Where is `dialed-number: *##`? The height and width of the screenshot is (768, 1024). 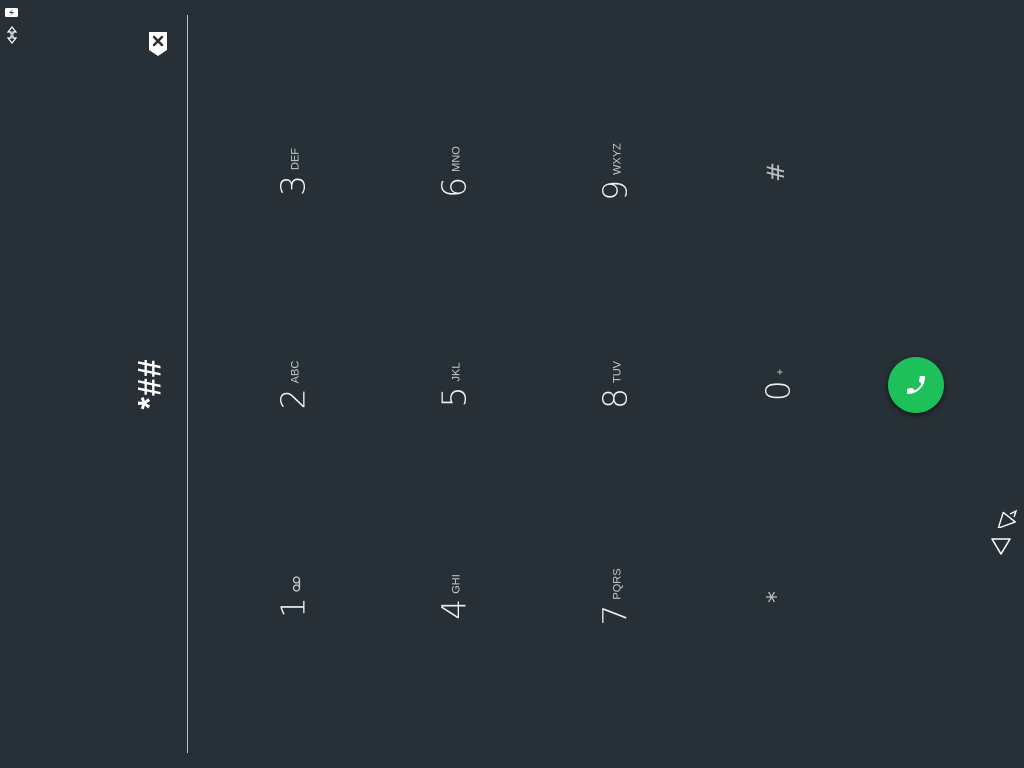 dialed-number: *## is located at coordinates (149, 384).